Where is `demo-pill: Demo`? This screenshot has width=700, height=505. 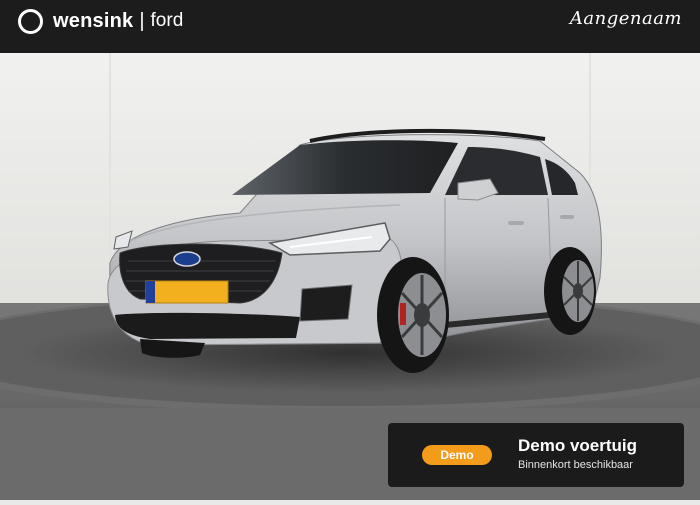
demo-pill: Demo is located at coordinates (457, 455).